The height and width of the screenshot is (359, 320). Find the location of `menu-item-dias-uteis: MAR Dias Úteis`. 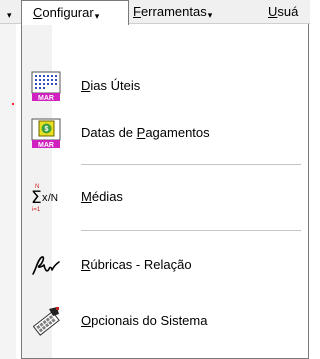

menu-item-dias-uteis: MAR Dias Úteis is located at coordinates (165, 86).